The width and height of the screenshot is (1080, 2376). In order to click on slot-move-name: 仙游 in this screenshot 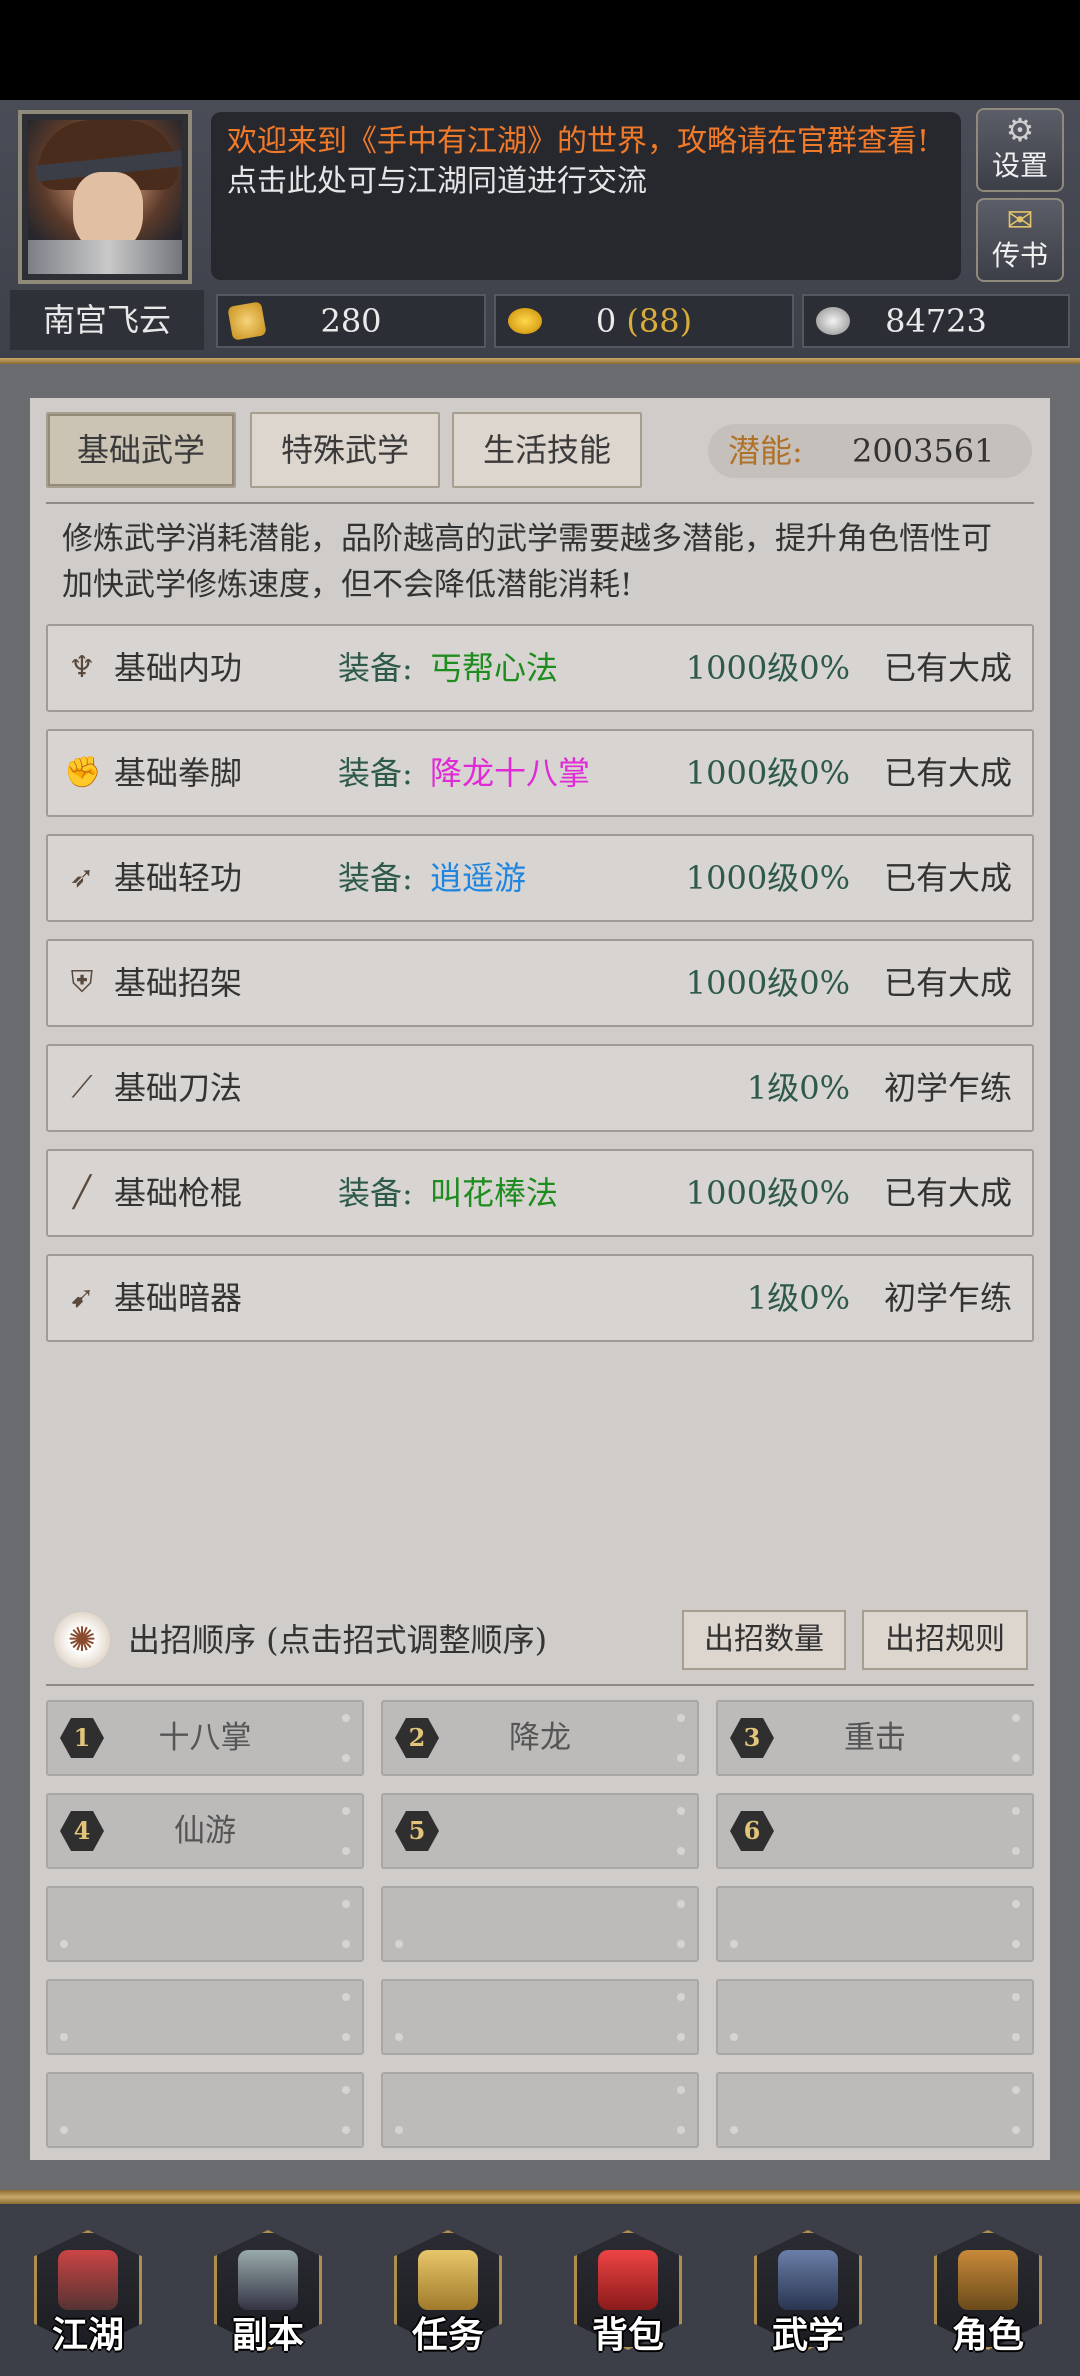, I will do `click(205, 1831)`.